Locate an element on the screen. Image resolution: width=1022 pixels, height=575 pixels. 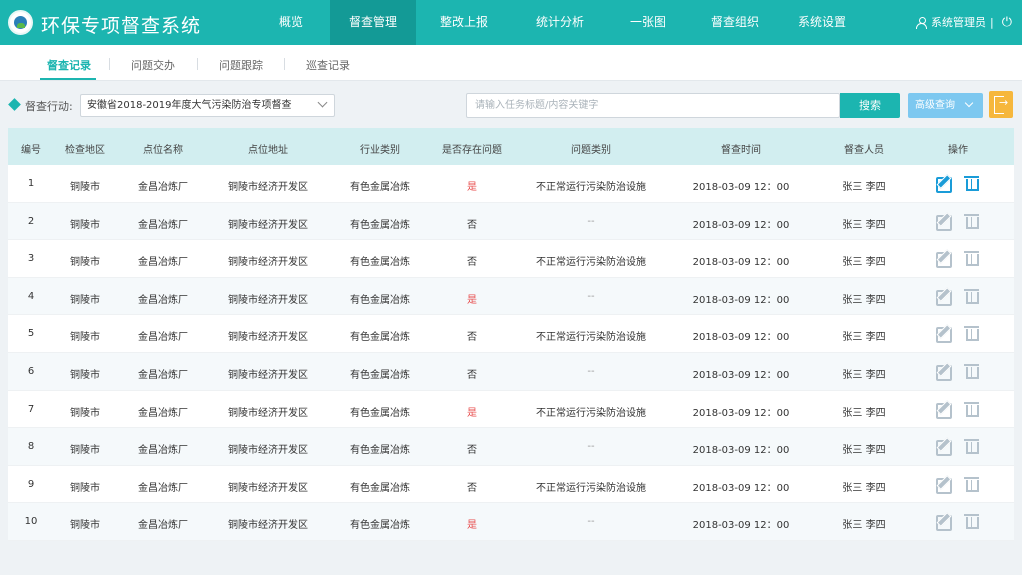
search-input is located at coordinates (653, 105).